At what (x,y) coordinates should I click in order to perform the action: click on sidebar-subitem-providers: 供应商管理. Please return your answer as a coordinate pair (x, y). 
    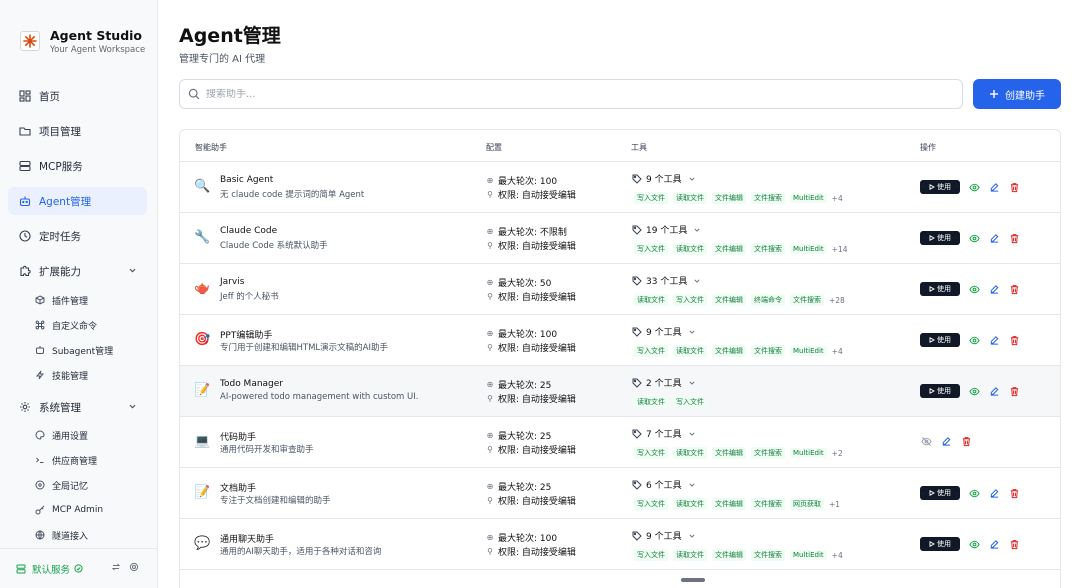
    Looking at the image, I should click on (77, 460).